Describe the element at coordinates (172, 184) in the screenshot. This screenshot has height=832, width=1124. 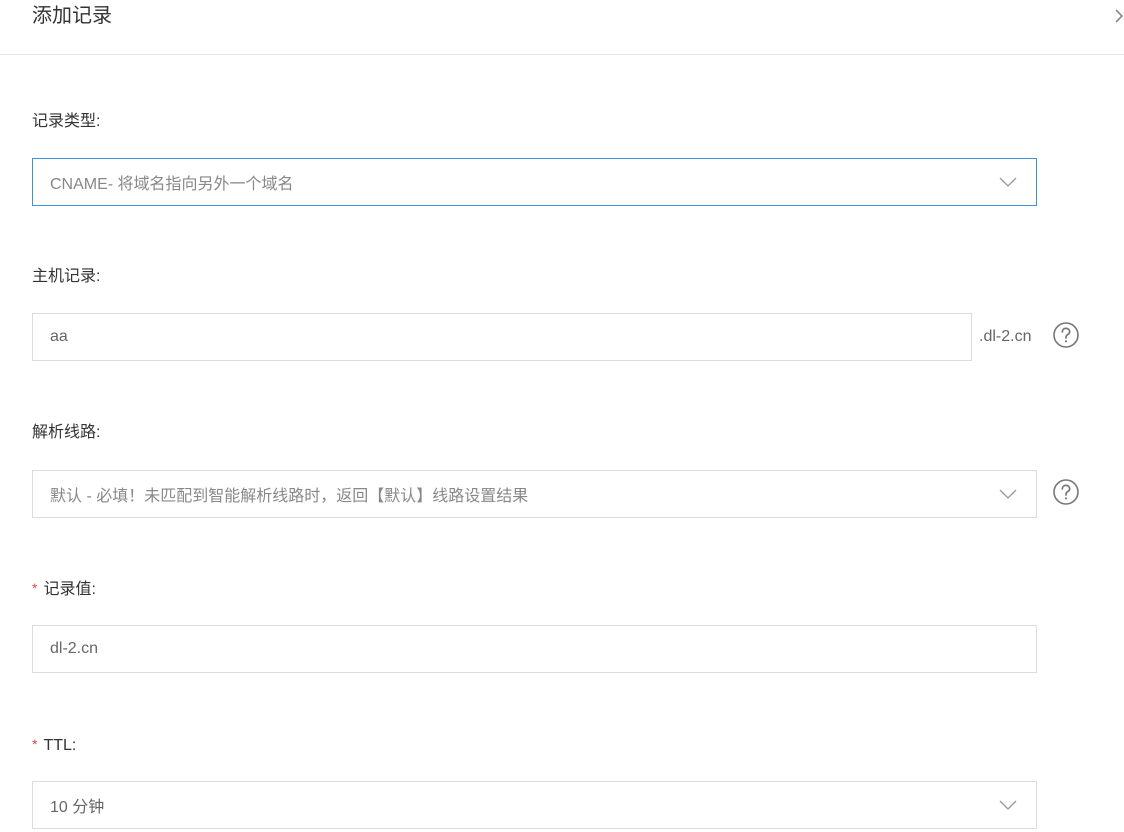
I see `record-type-value: CNAME- 将域名指向另外一个域名` at that location.